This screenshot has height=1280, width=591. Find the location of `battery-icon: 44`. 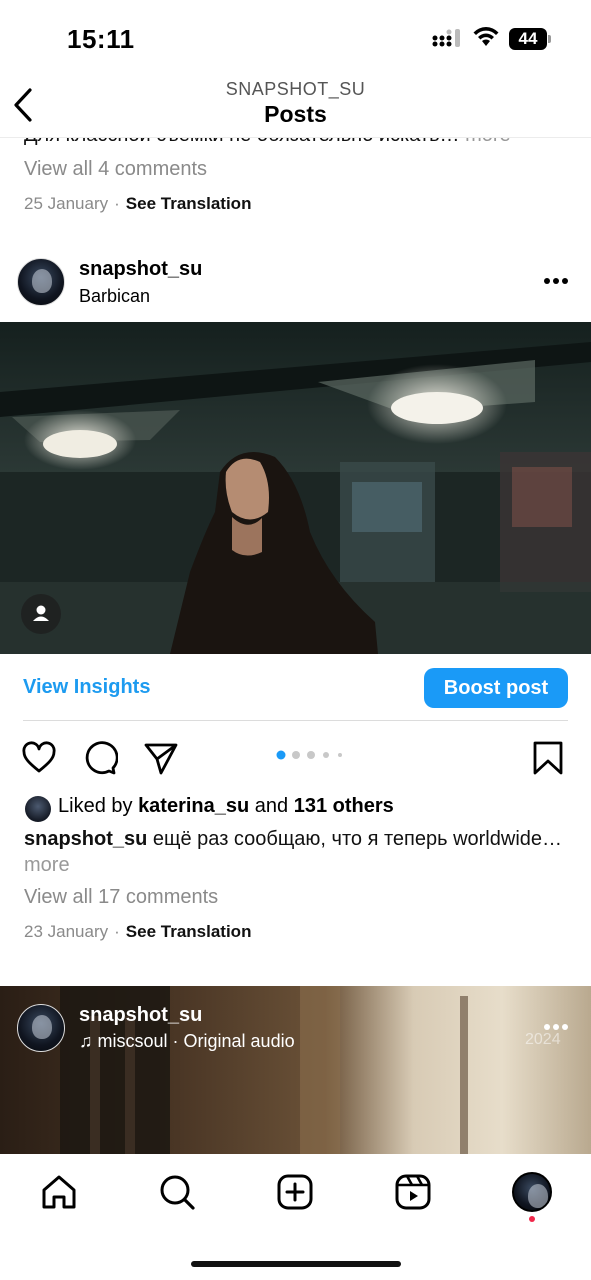

battery-icon: 44 is located at coordinates (530, 39).